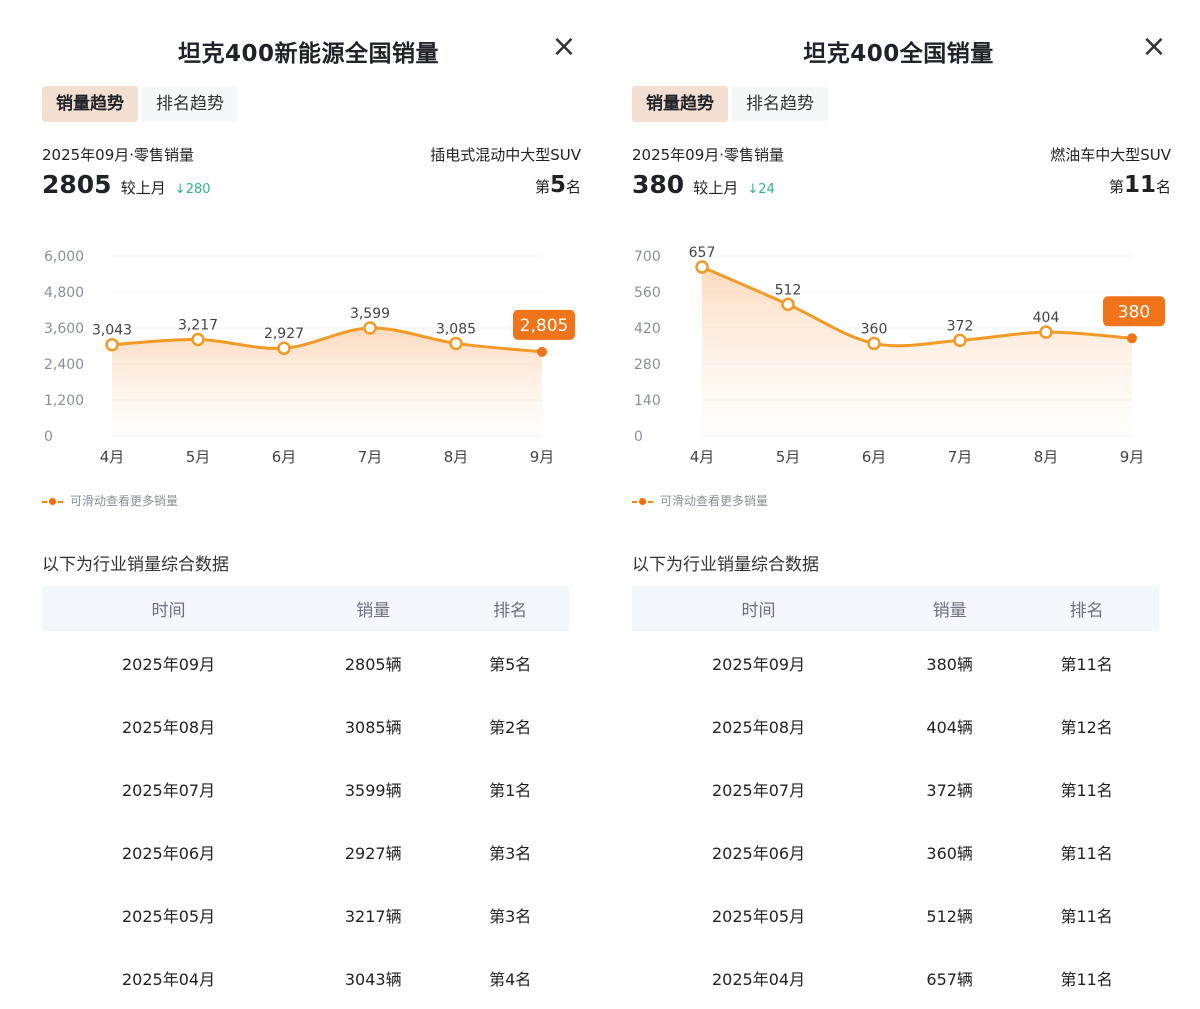 This screenshot has height=1009, width=1200. What do you see at coordinates (960, 326) in the screenshot?
I see `data-label: 372` at bounding box center [960, 326].